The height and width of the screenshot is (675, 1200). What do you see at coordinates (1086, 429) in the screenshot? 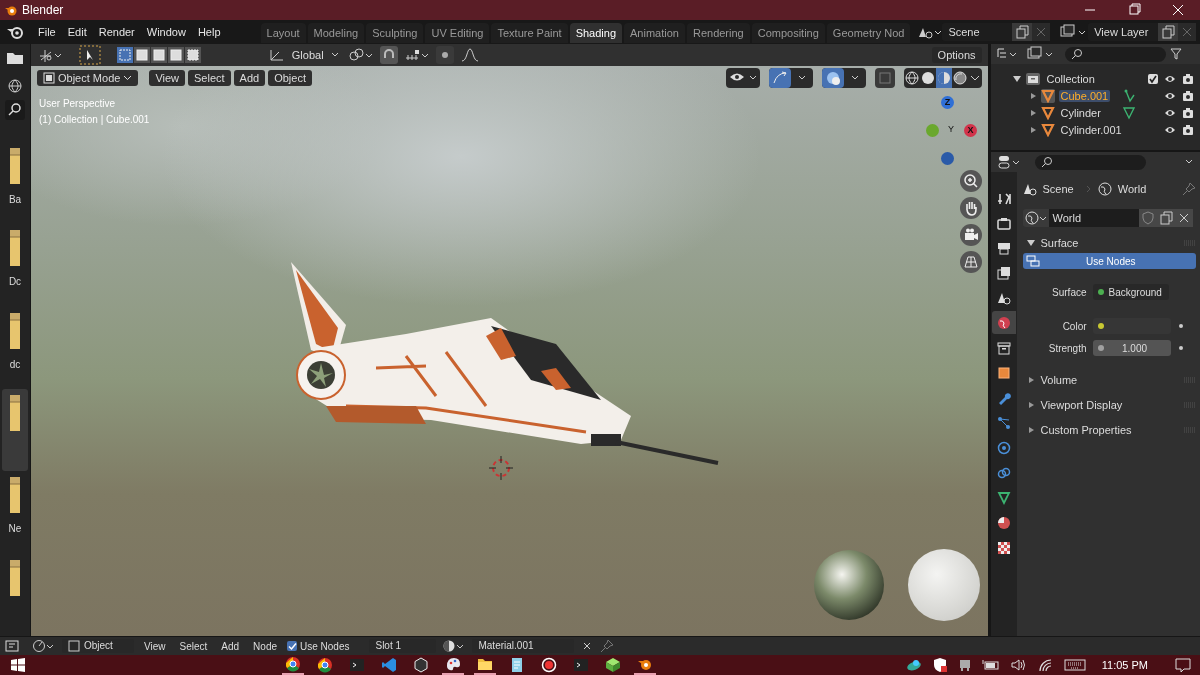
I see `panel-header: Custom Properties` at bounding box center [1086, 429].